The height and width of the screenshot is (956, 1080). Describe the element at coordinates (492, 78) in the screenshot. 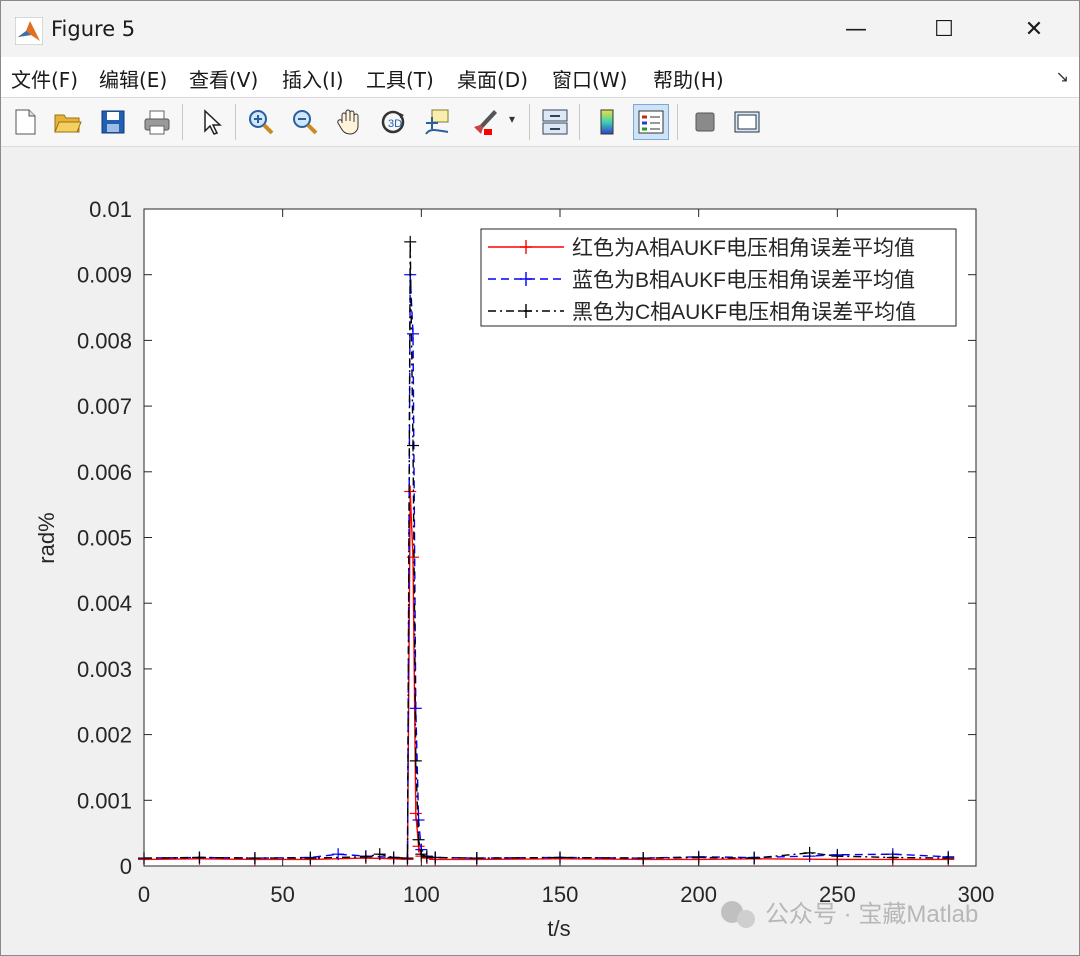

I see `menu-desktop: 桌面(D)` at that location.